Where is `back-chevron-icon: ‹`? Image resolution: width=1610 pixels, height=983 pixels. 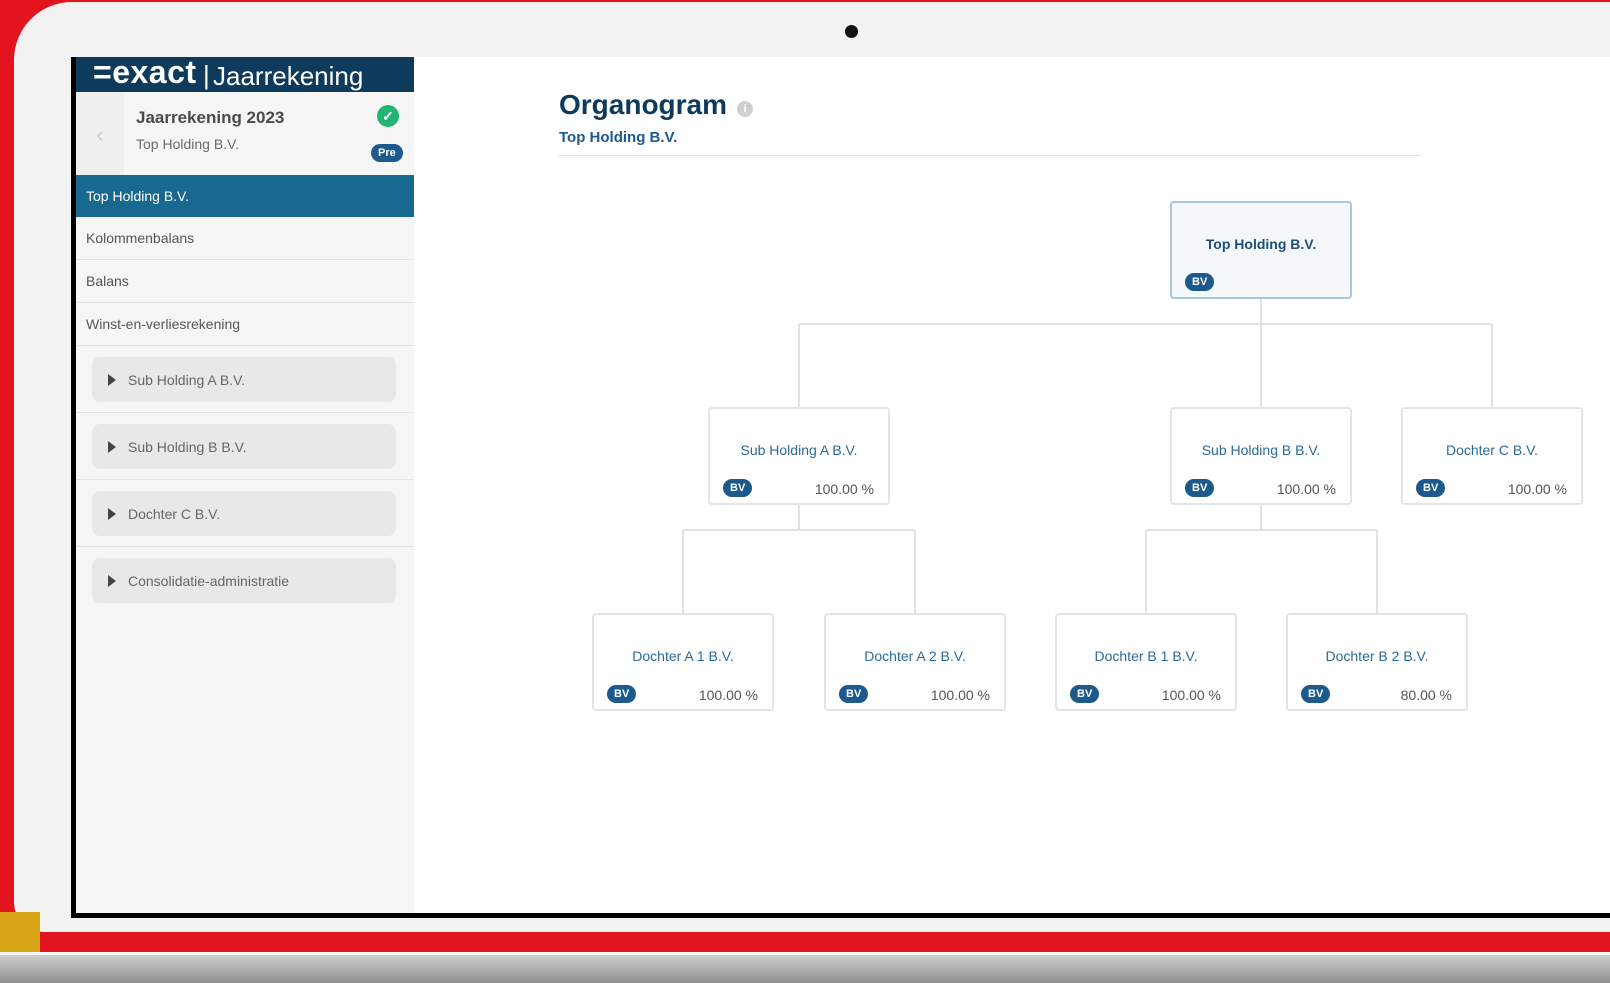
back-chevron-icon: ‹ is located at coordinates (100, 134).